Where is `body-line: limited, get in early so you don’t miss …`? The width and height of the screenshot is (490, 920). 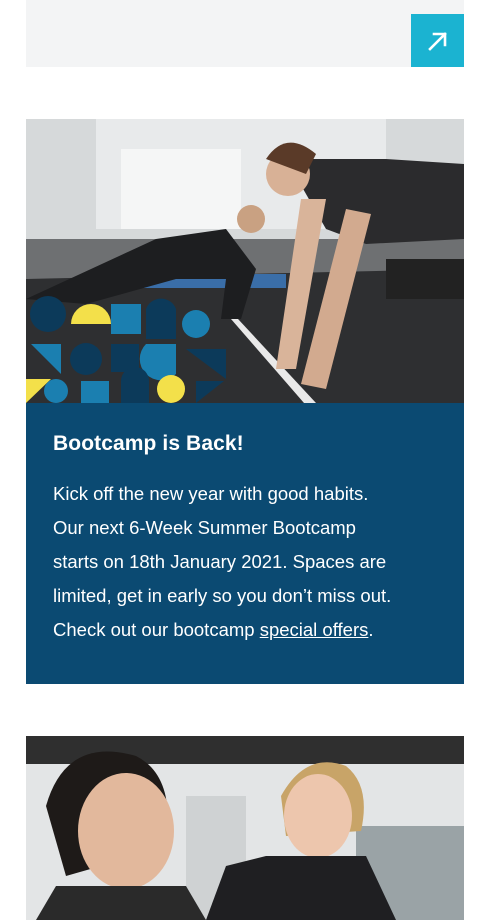 body-line: limited, get in early so you don’t miss … is located at coordinates (222, 595).